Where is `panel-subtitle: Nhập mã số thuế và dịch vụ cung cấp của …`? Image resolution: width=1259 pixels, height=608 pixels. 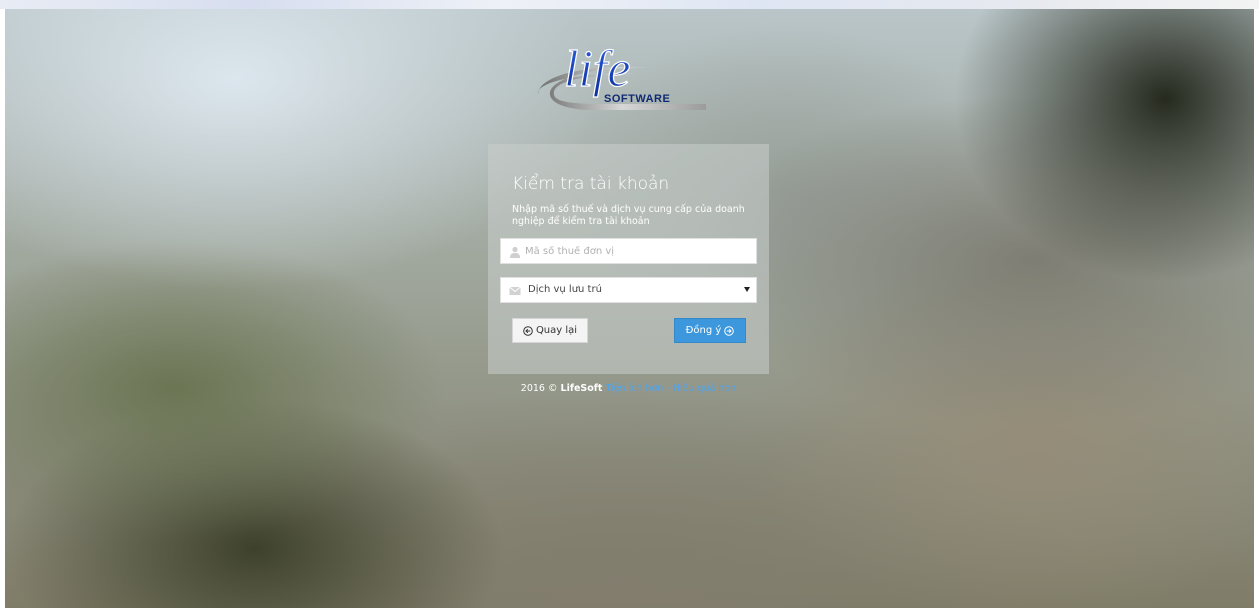 panel-subtitle: Nhập mã số thuế và dịch vụ cung cấp của … is located at coordinates (628, 215).